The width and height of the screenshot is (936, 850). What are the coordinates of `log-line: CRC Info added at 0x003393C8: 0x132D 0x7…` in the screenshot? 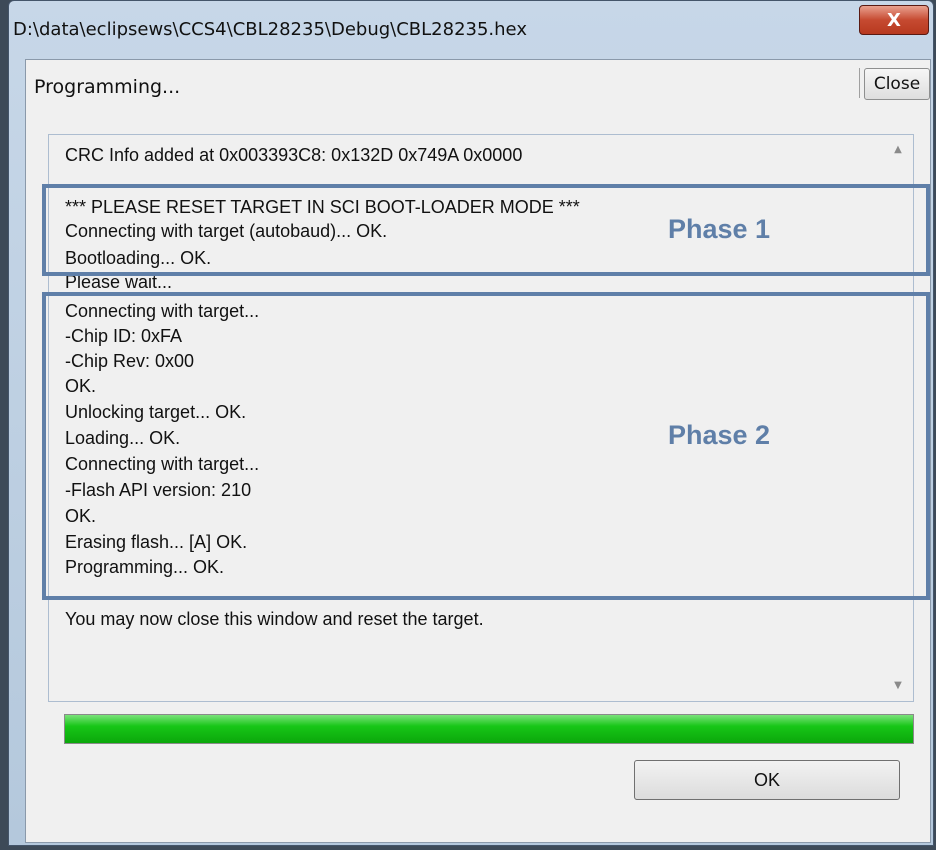 It's located at (294, 155).